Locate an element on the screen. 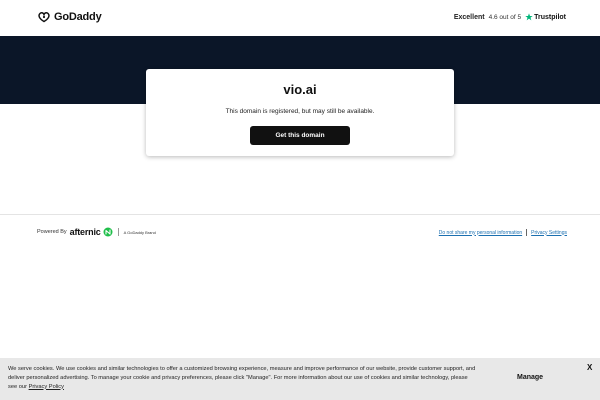 The width and height of the screenshot is (600, 400). godaddy-brand-note: A GoDaddy Brand is located at coordinates (139, 232).